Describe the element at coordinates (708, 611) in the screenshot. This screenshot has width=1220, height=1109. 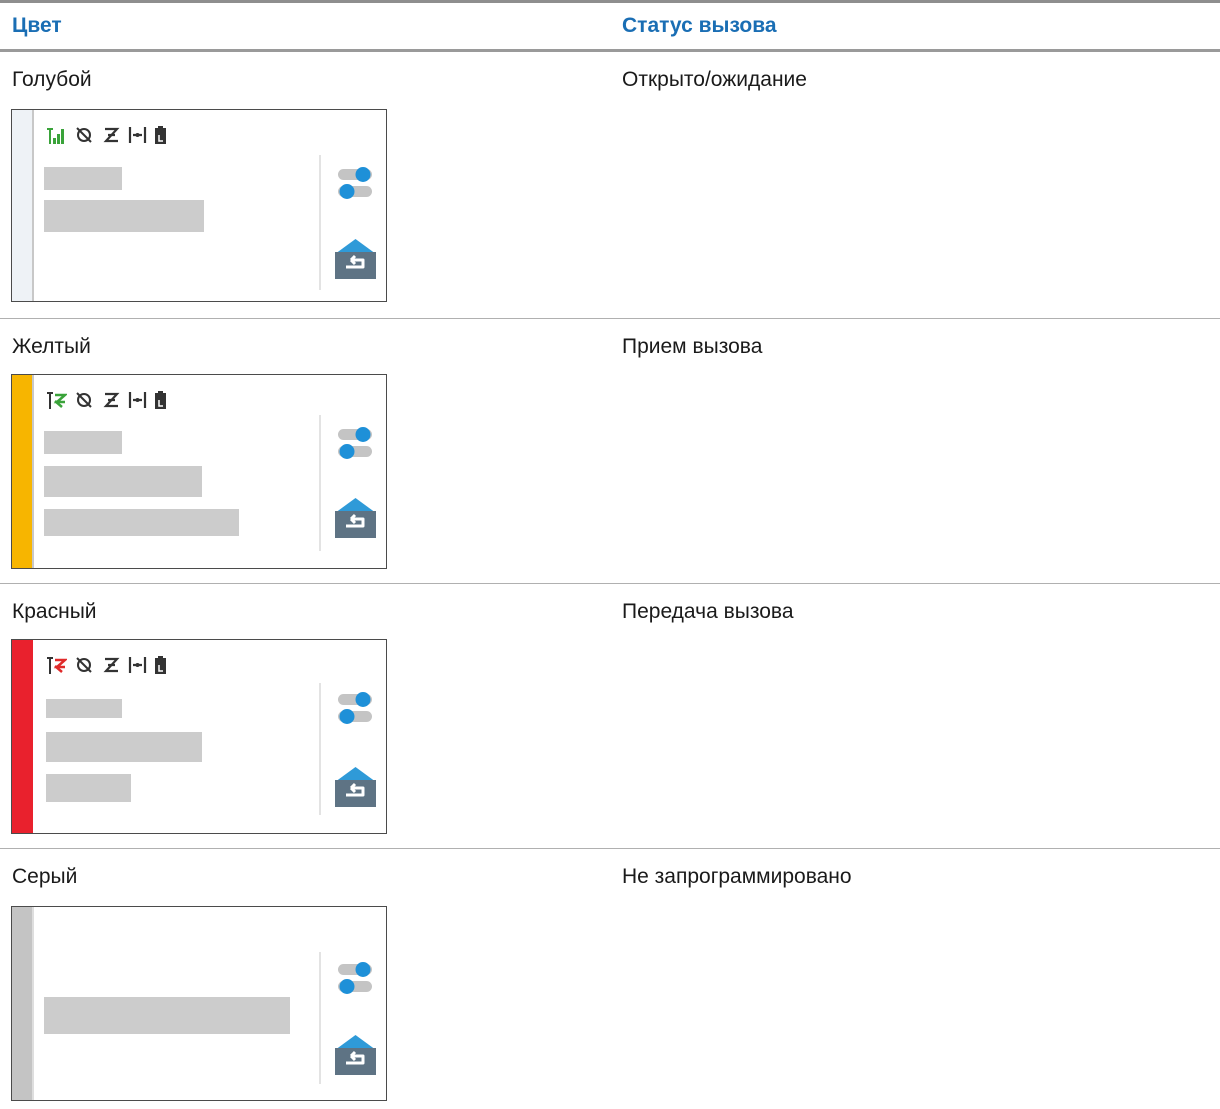
I see `call-status: Передача вызова` at that location.